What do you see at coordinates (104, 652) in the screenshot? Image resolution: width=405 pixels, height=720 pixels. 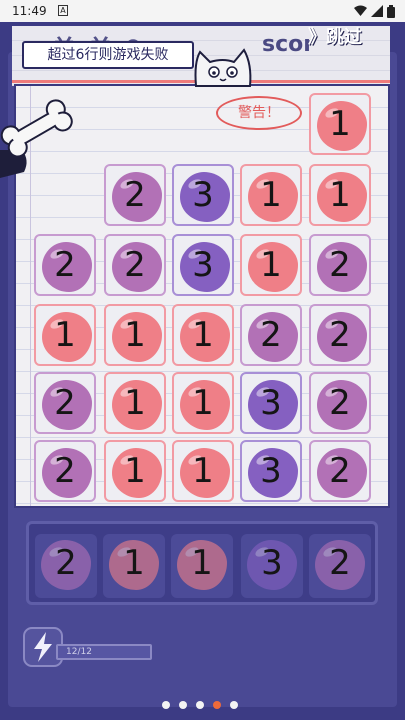 I see `energy-bar: 12/12` at bounding box center [104, 652].